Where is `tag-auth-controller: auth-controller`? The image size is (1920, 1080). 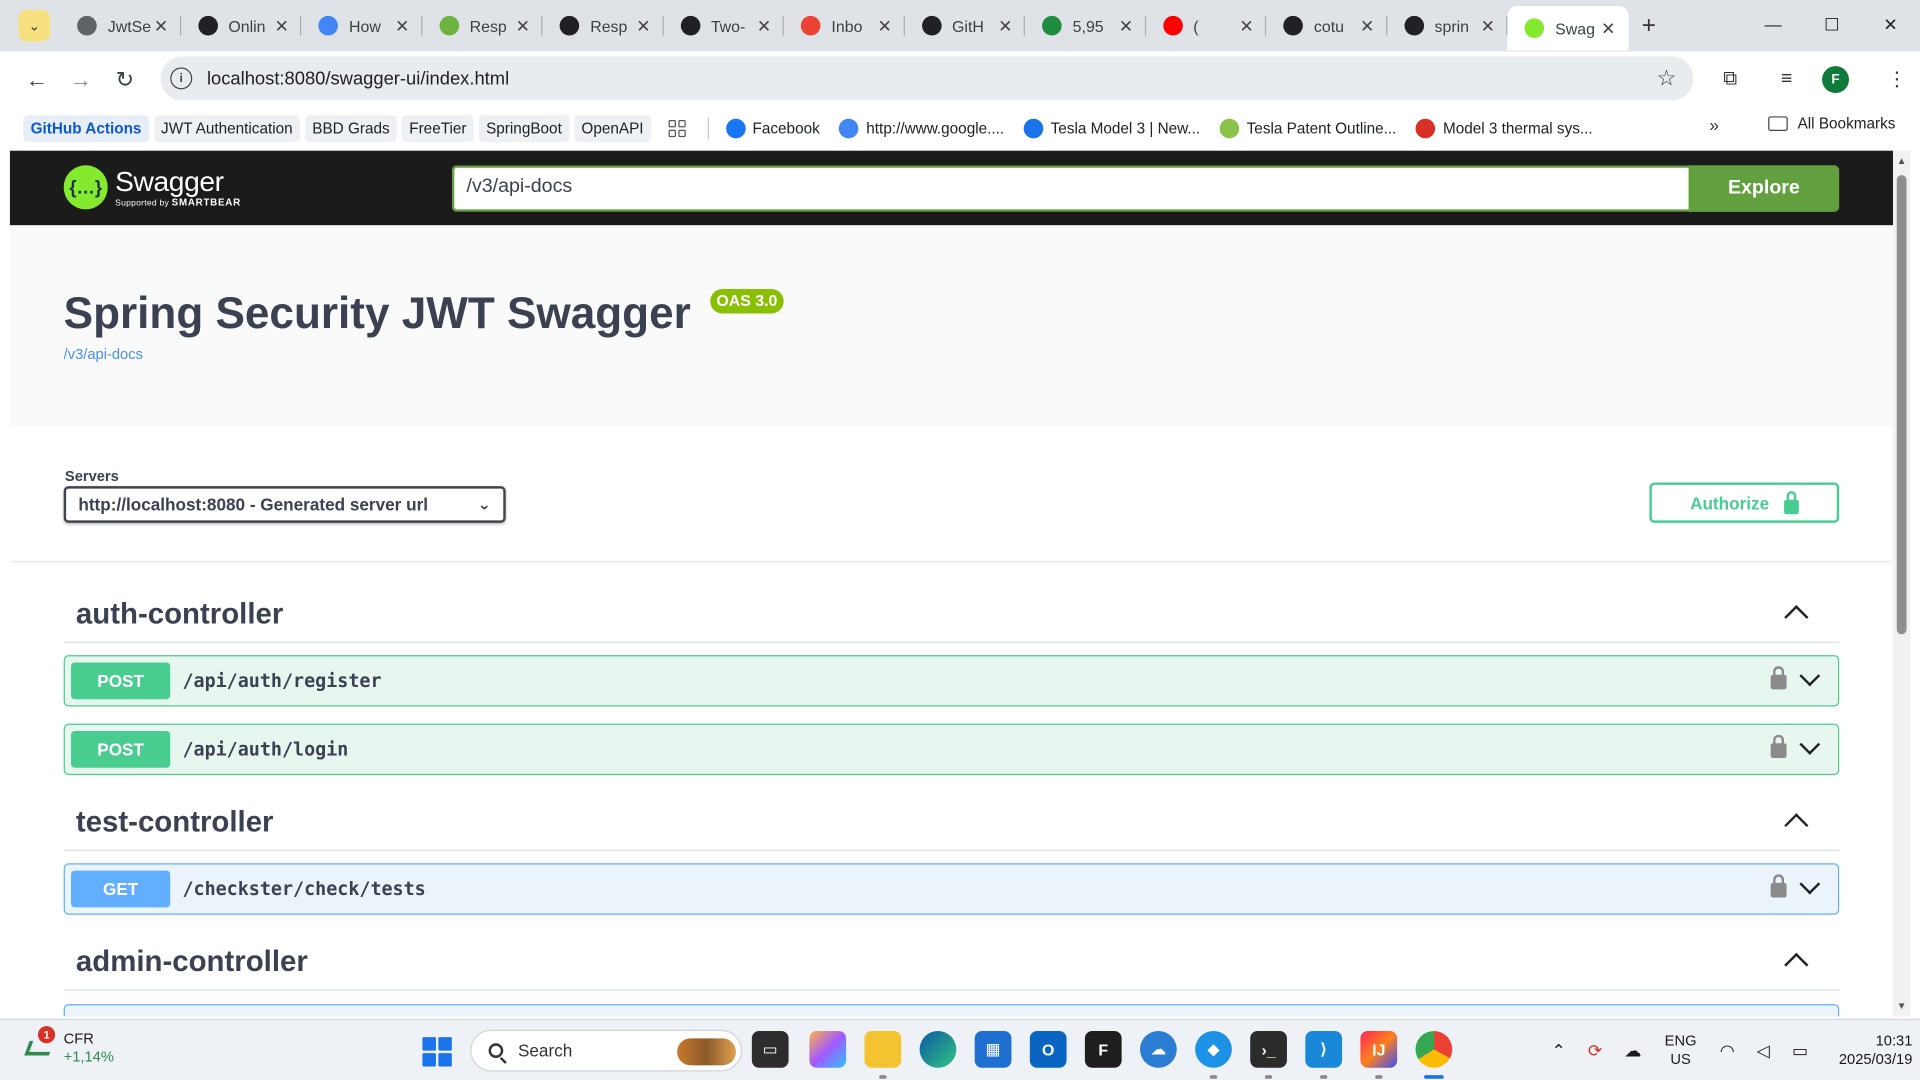 tag-auth-controller: auth-controller is located at coordinates (951, 615).